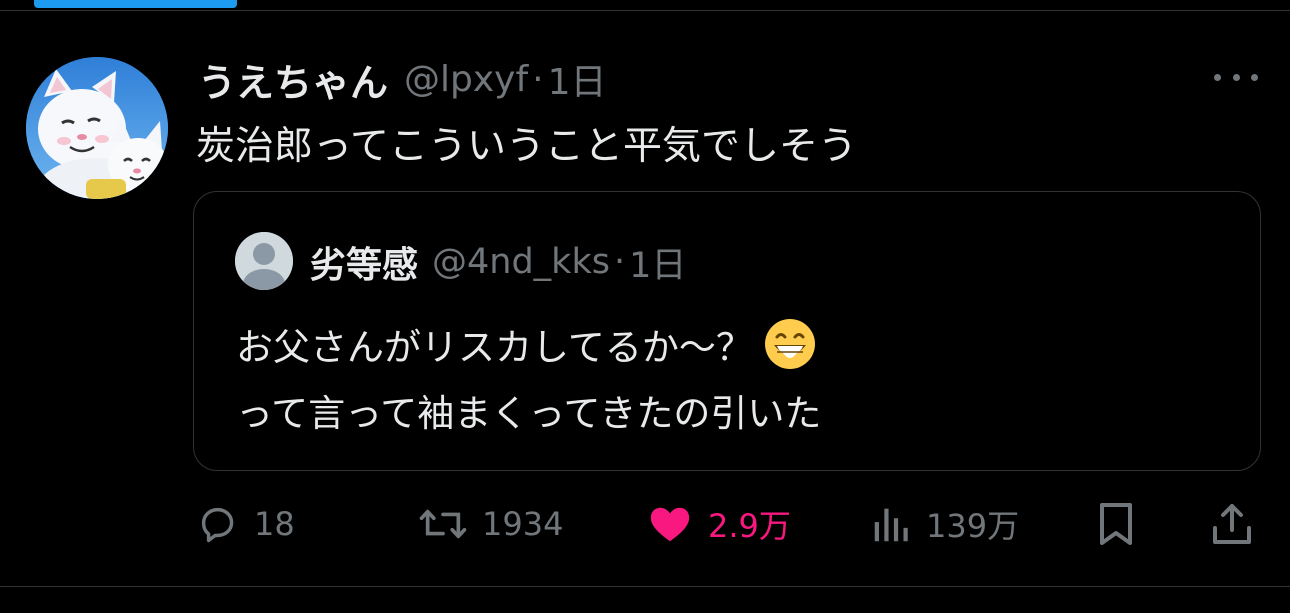  What do you see at coordinates (97, 128) in the screenshot?
I see `avatar` at bounding box center [97, 128].